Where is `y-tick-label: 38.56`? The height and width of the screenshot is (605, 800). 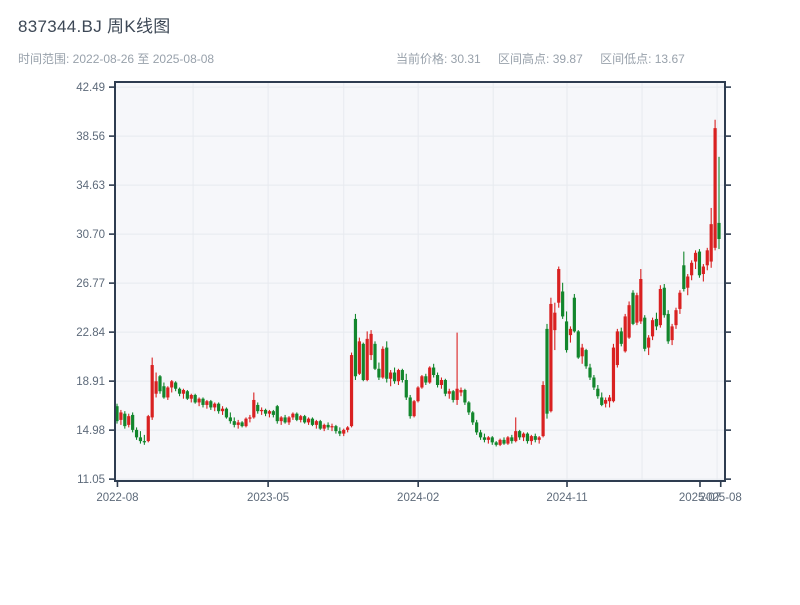
y-tick-label: 38.56 is located at coordinates (90, 137).